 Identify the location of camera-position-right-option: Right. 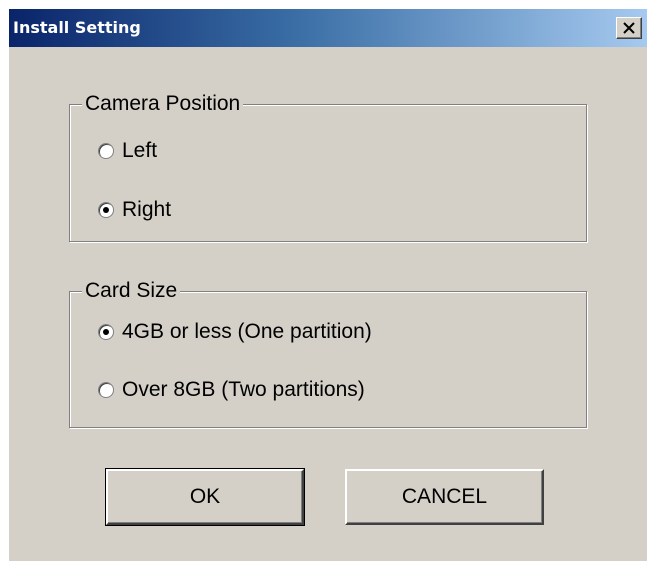
(134, 210).